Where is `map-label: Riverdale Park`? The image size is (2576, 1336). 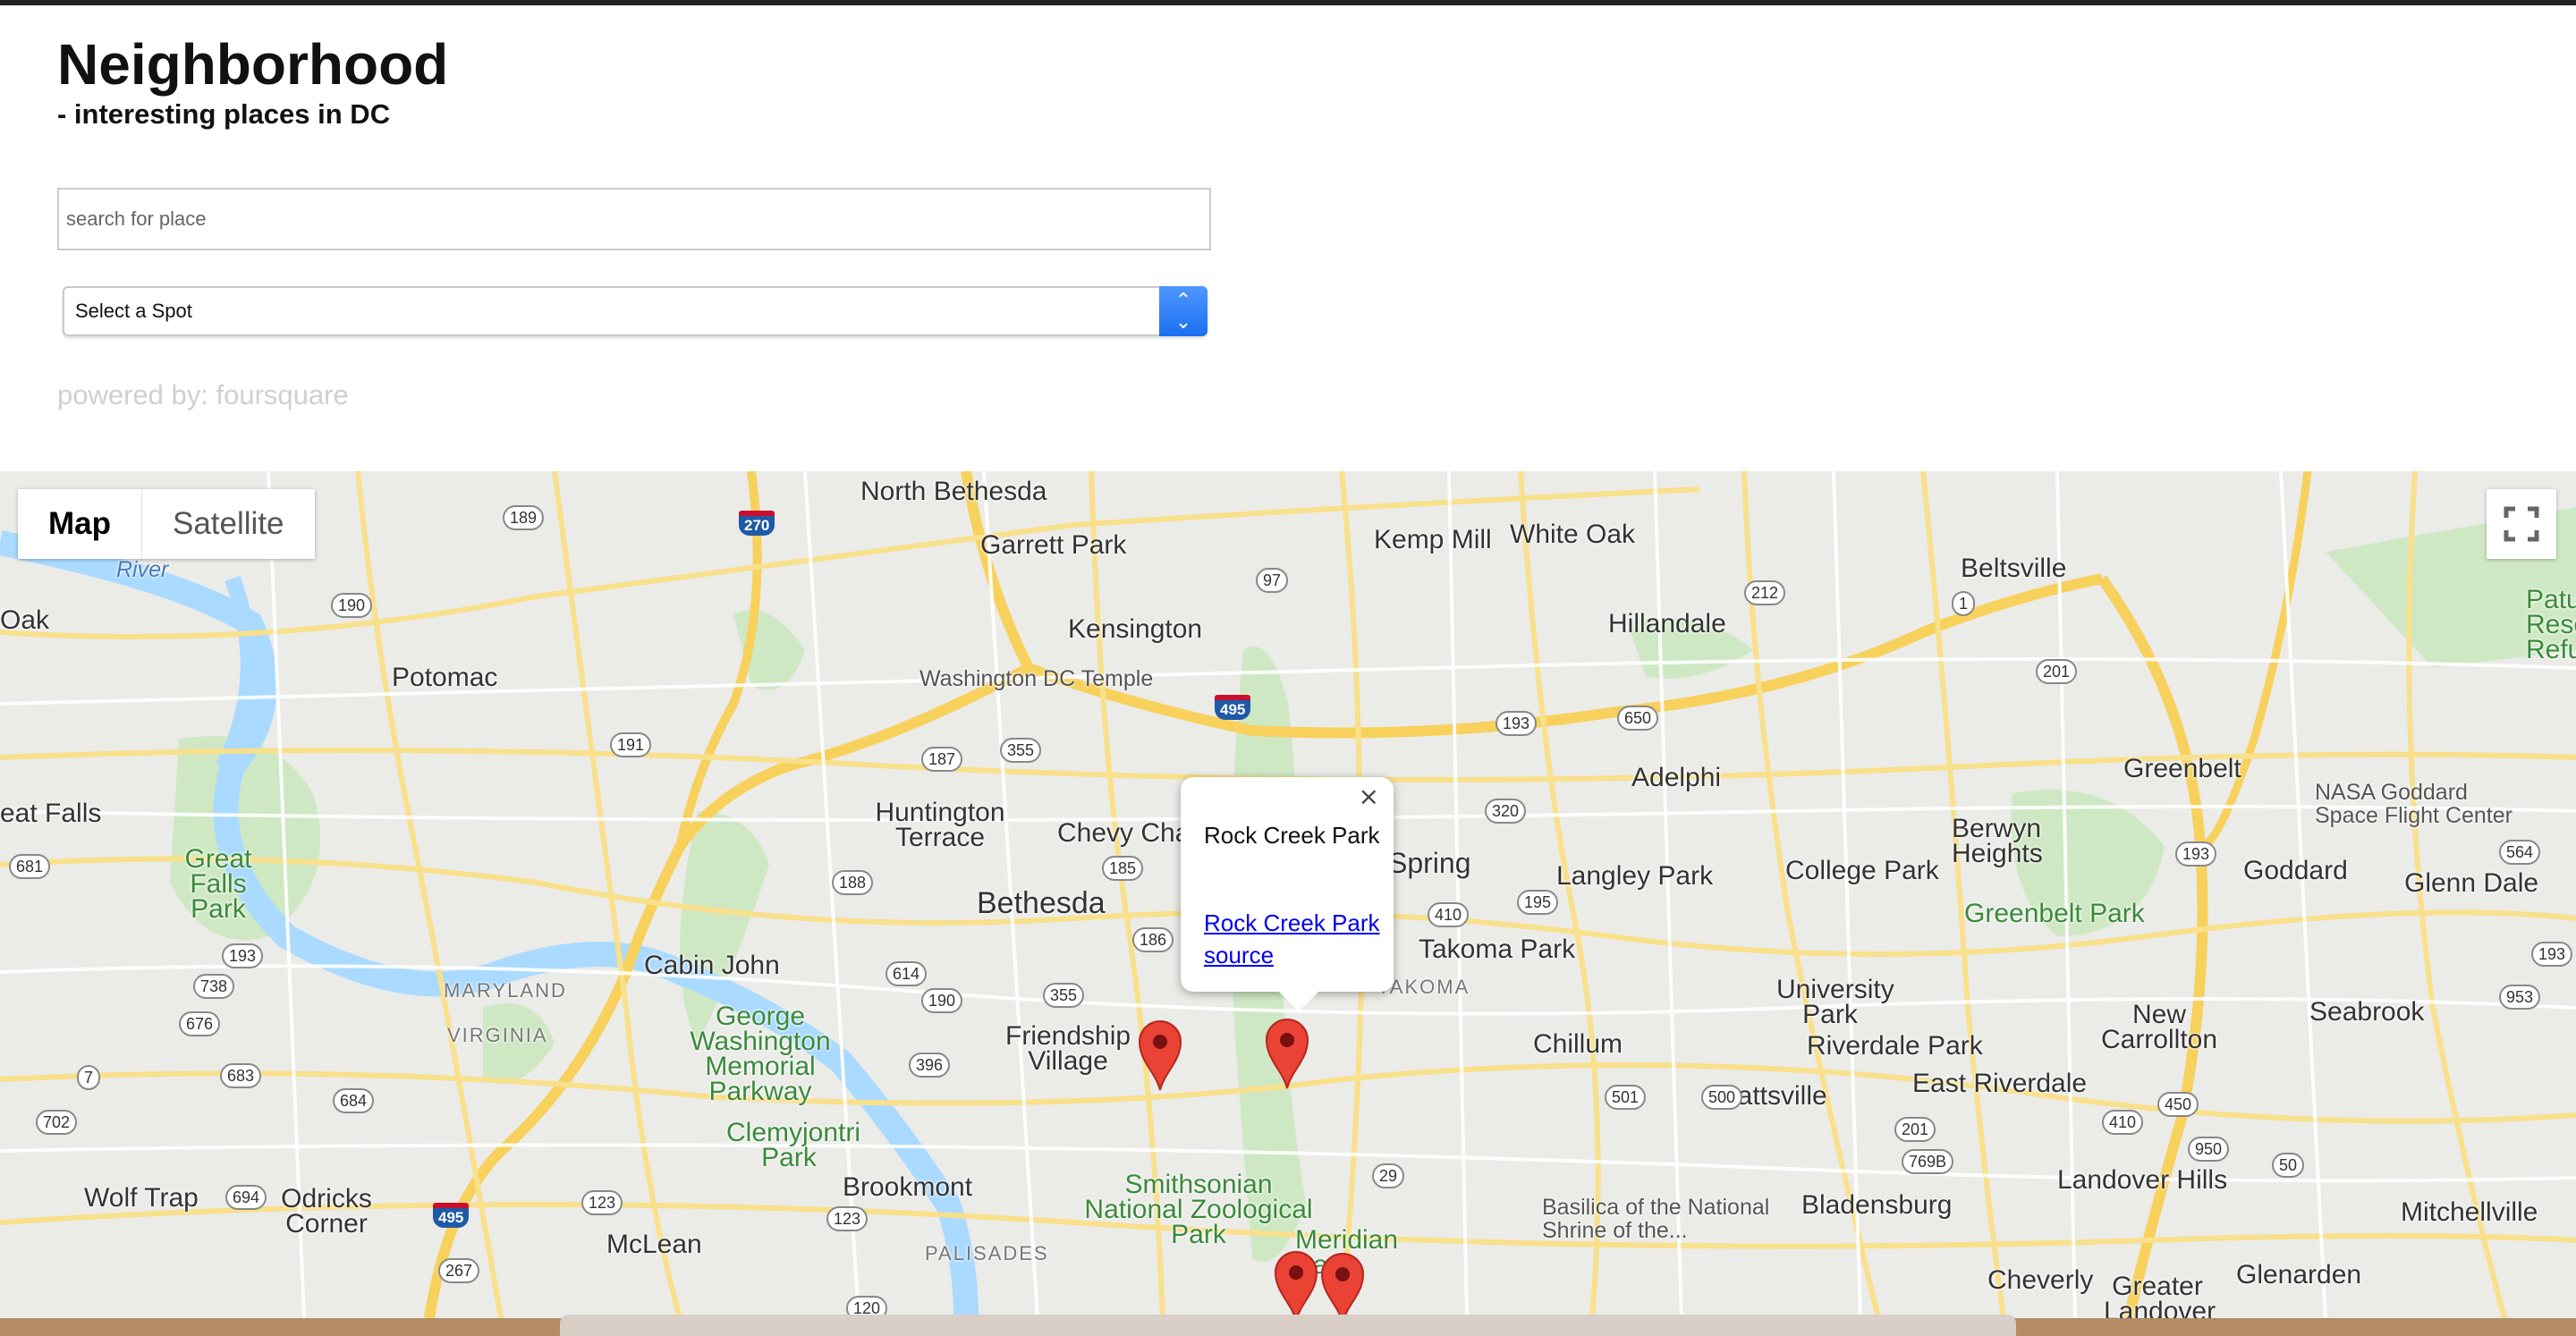
map-label: Riverdale Park is located at coordinates (1895, 1046).